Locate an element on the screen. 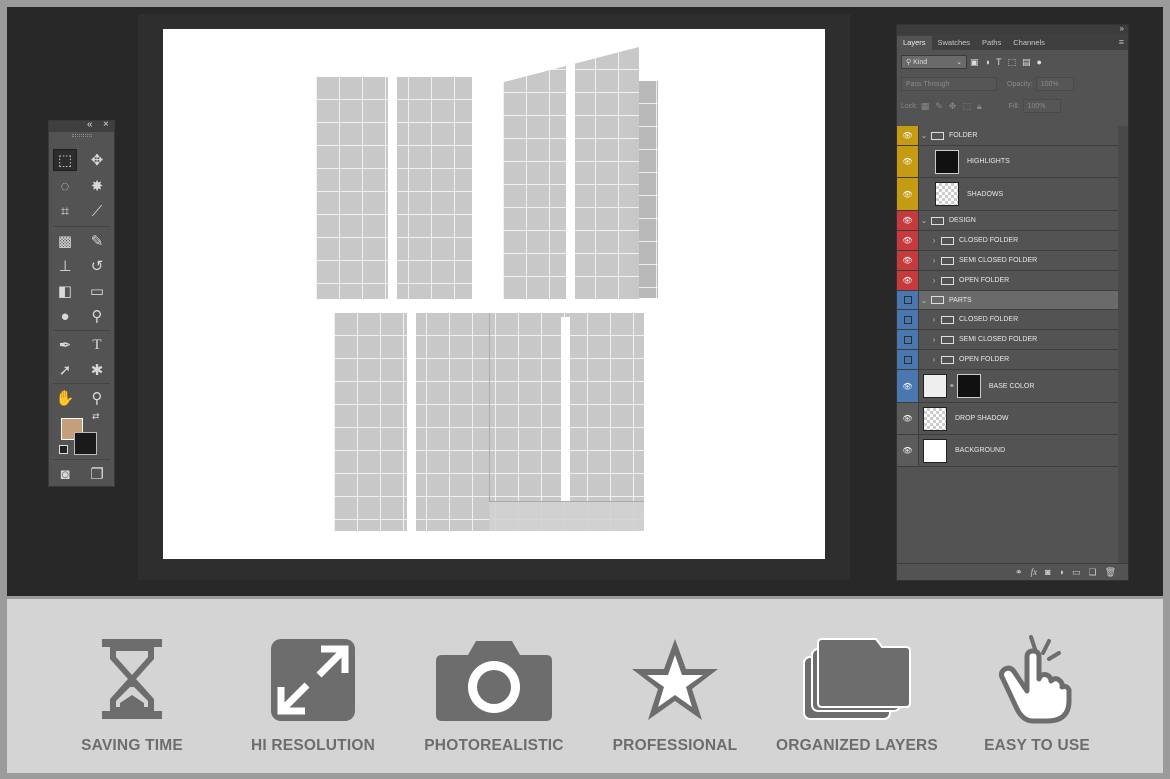 The image size is (1170, 779). layer-base-color: 👁︎ ⚭ BASE COLOR is located at coordinates (1007, 386).